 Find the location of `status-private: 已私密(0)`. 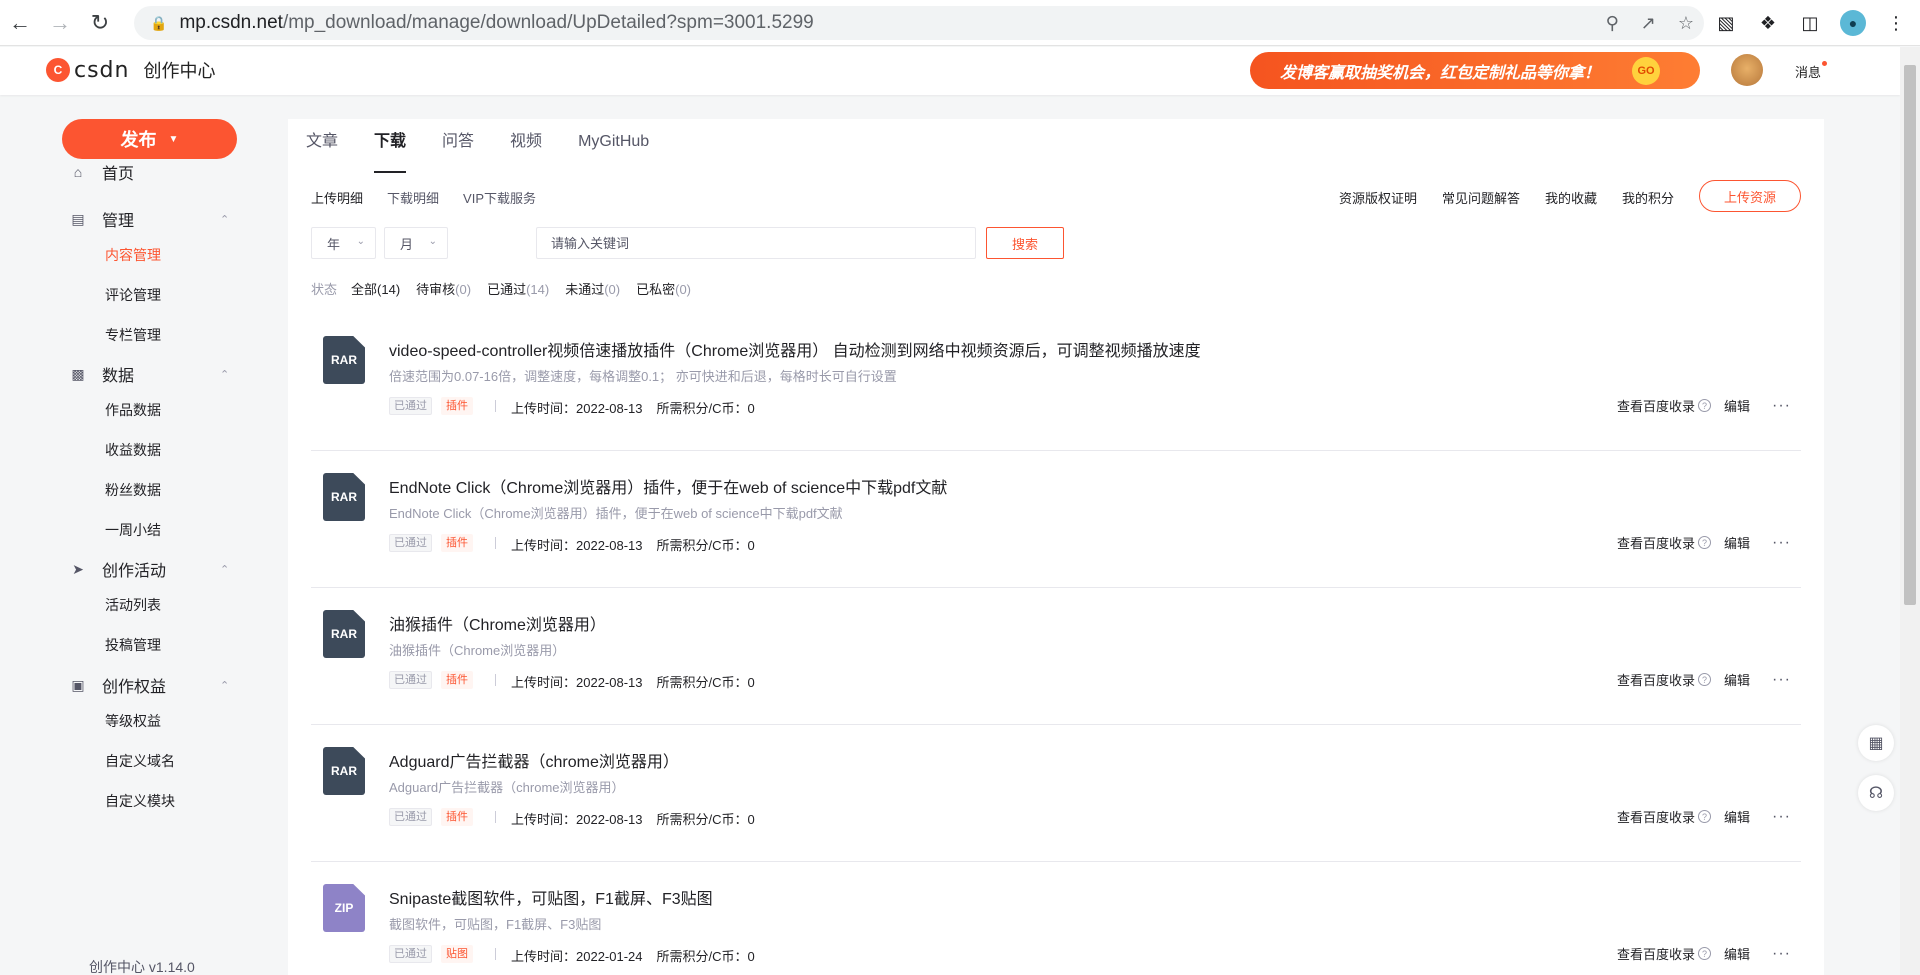

status-private: 已私密(0) is located at coordinates (663, 288).